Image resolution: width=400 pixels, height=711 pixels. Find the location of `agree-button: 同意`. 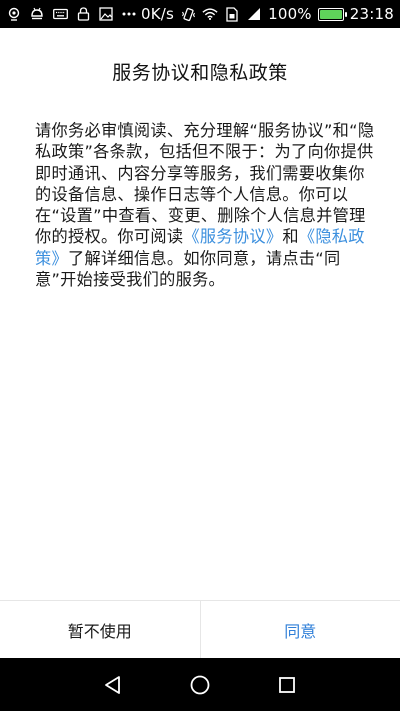

agree-button: 同意 is located at coordinates (300, 629).